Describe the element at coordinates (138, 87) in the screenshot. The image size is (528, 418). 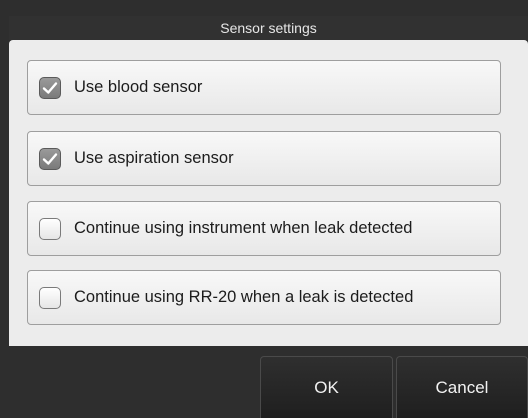
I see `option-label: Use blood sensor` at that location.